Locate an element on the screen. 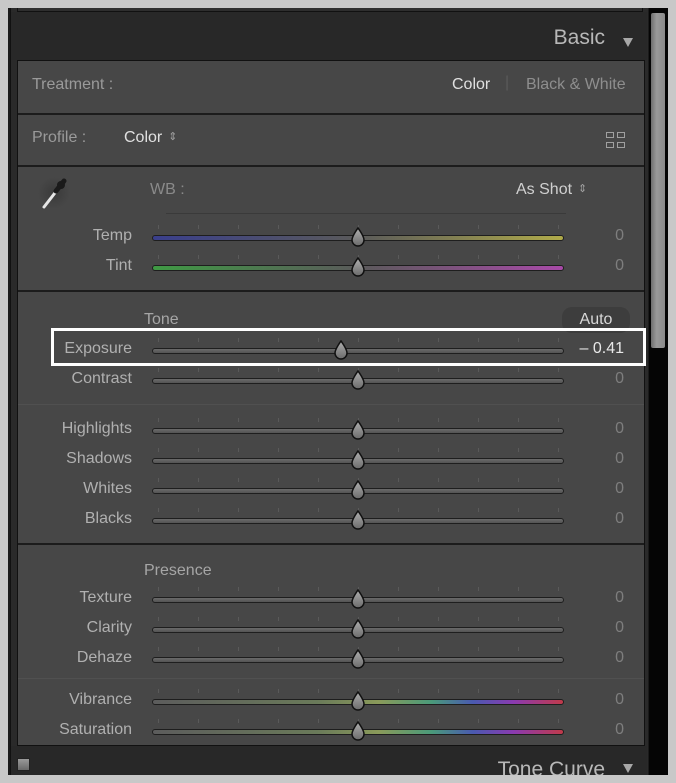 The height and width of the screenshot is (783, 676). wb-dropdown: As Shot ⇕ is located at coordinates (551, 190).